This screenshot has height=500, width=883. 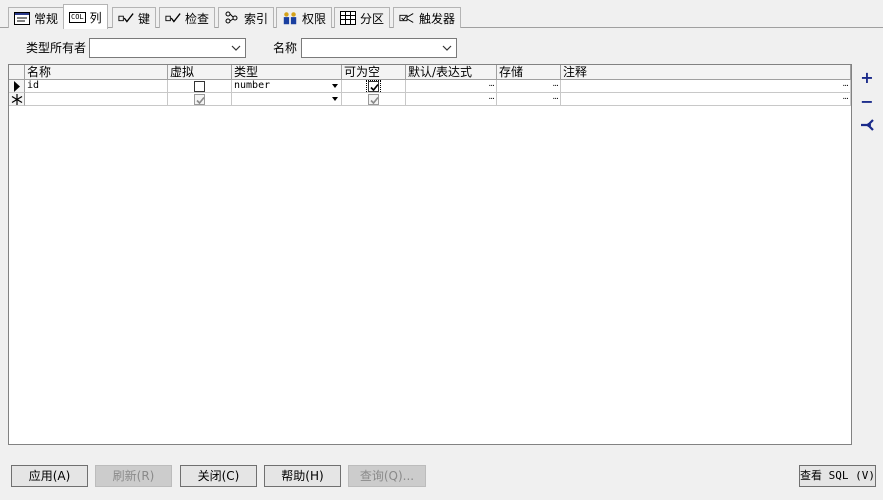 What do you see at coordinates (56, 48) in the screenshot?
I see `type-owner-label: 类型所有者` at bounding box center [56, 48].